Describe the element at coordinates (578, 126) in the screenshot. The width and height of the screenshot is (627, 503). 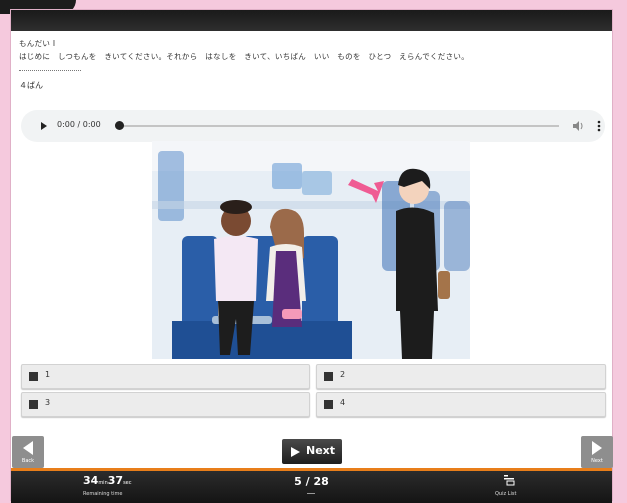
I see `volume-icon` at that location.